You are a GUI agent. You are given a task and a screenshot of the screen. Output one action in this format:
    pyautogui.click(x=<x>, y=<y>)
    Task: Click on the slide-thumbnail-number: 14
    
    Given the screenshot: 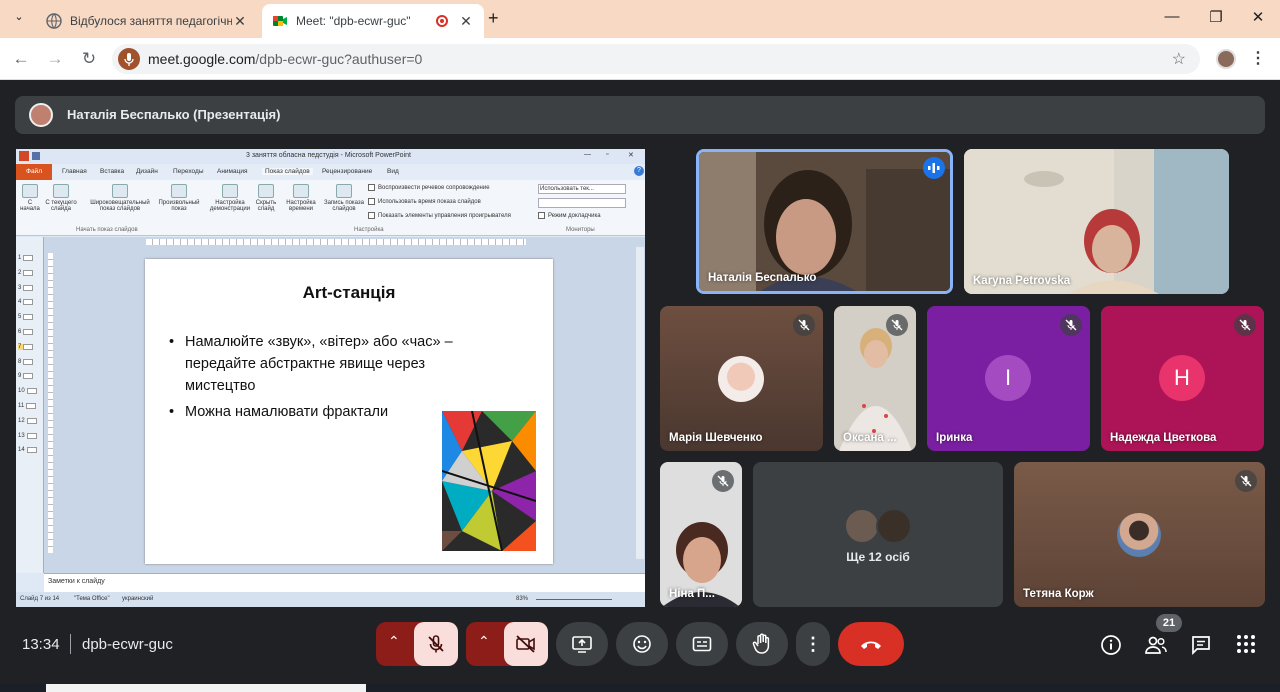 What is the action you would take?
    pyautogui.click(x=21, y=450)
    